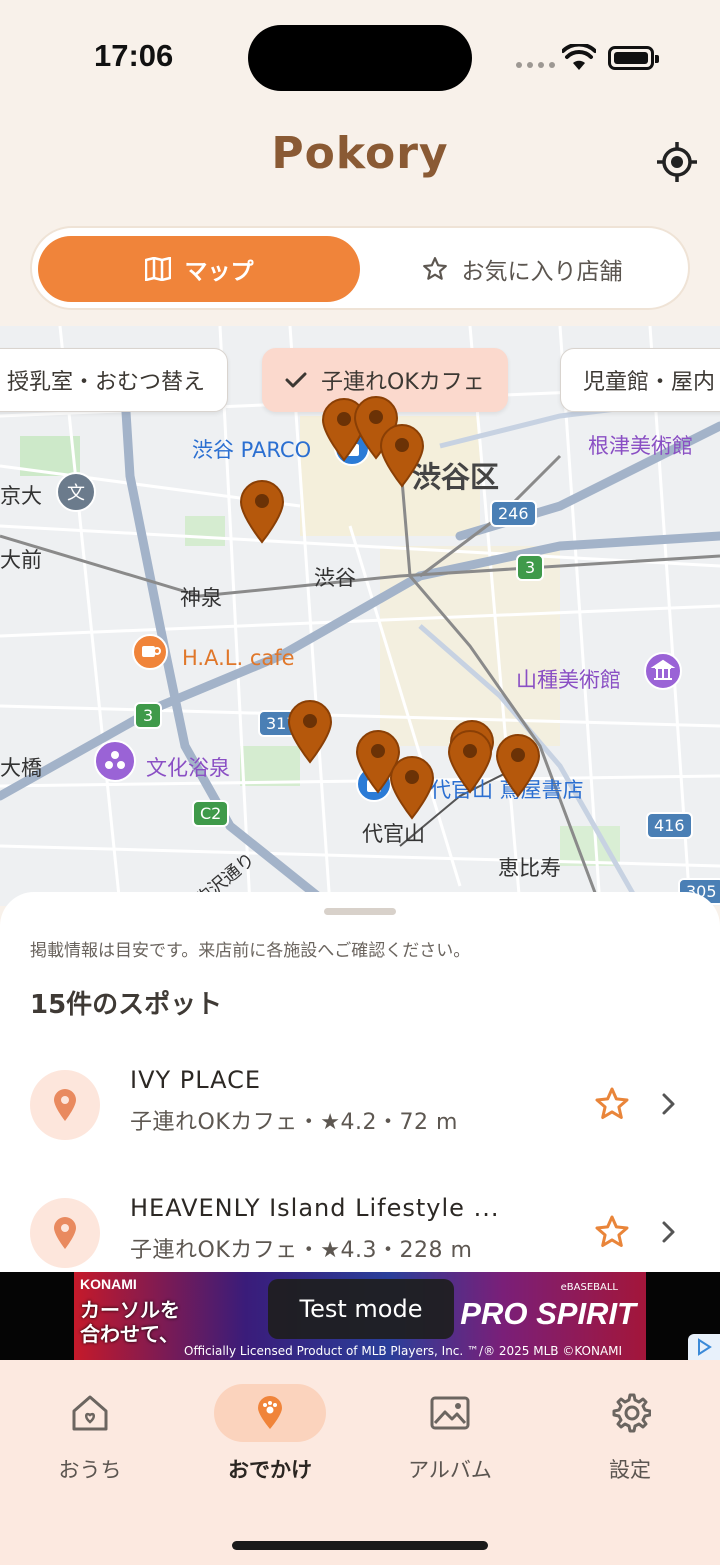  Describe the element at coordinates (201, 598) in the screenshot. I see `map-label: 神泉` at that location.